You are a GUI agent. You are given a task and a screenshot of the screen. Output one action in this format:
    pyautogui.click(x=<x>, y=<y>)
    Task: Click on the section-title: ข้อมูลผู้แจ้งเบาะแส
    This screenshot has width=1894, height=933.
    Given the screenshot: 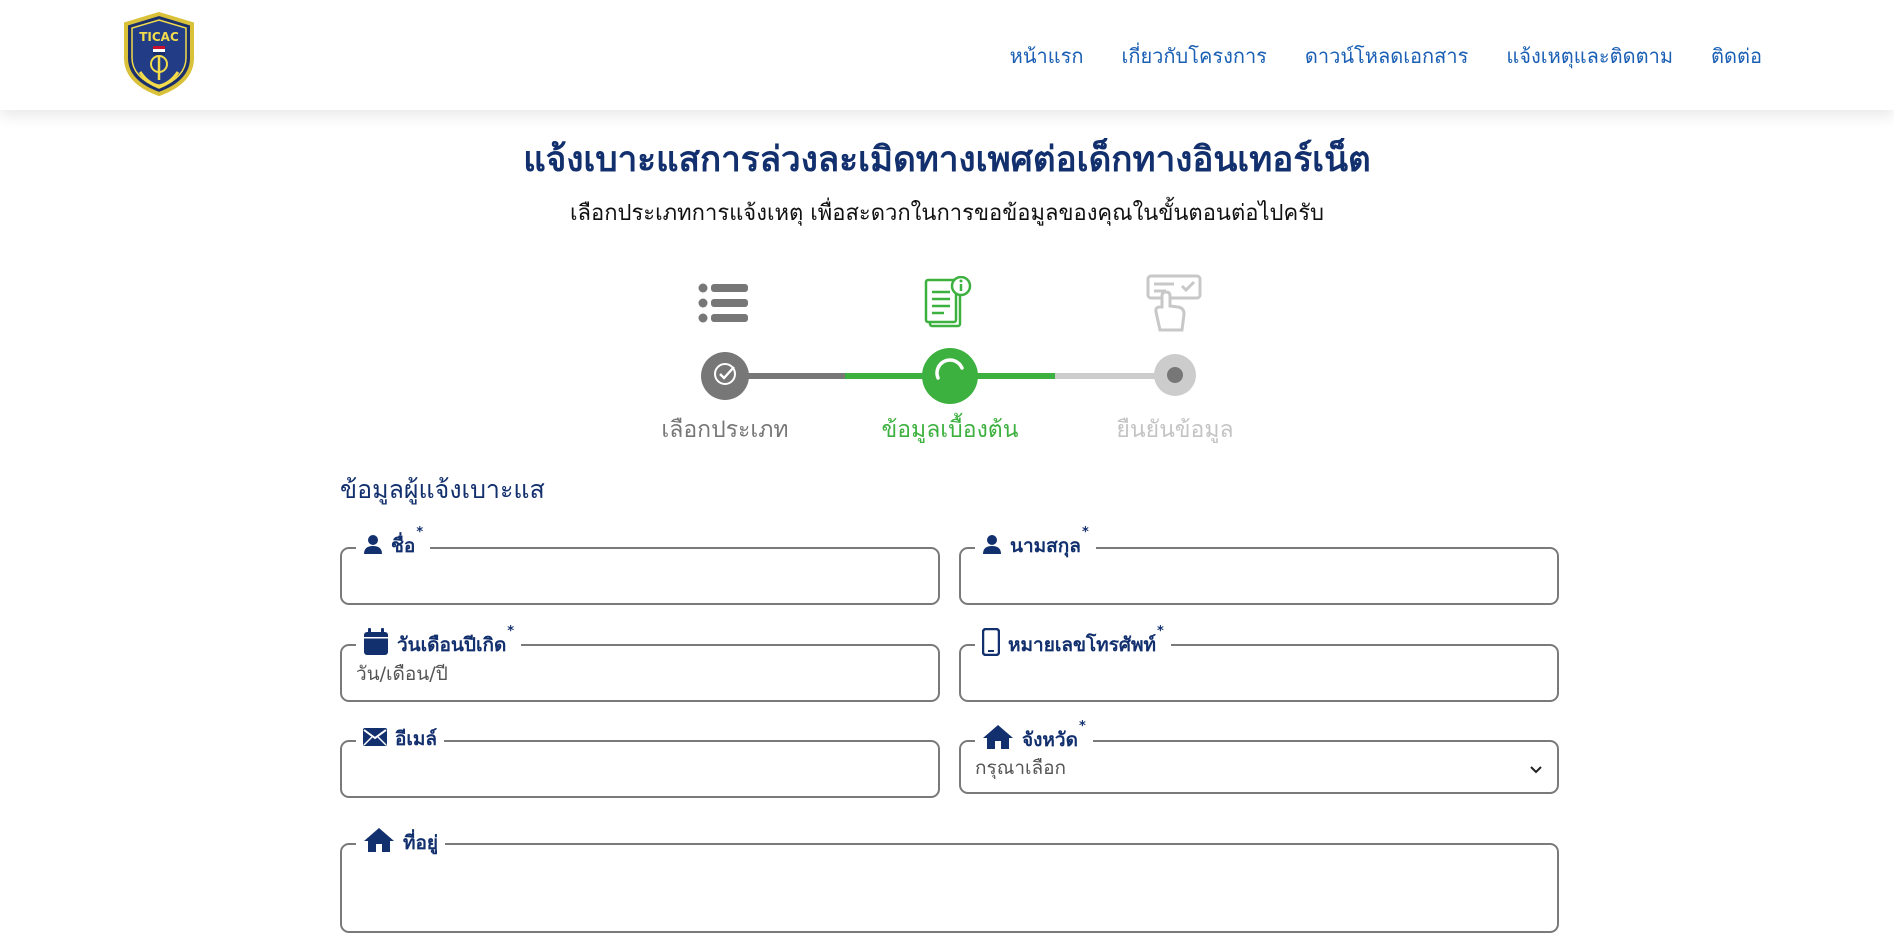 What is the action you would take?
    pyautogui.click(x=442, y=489)
    